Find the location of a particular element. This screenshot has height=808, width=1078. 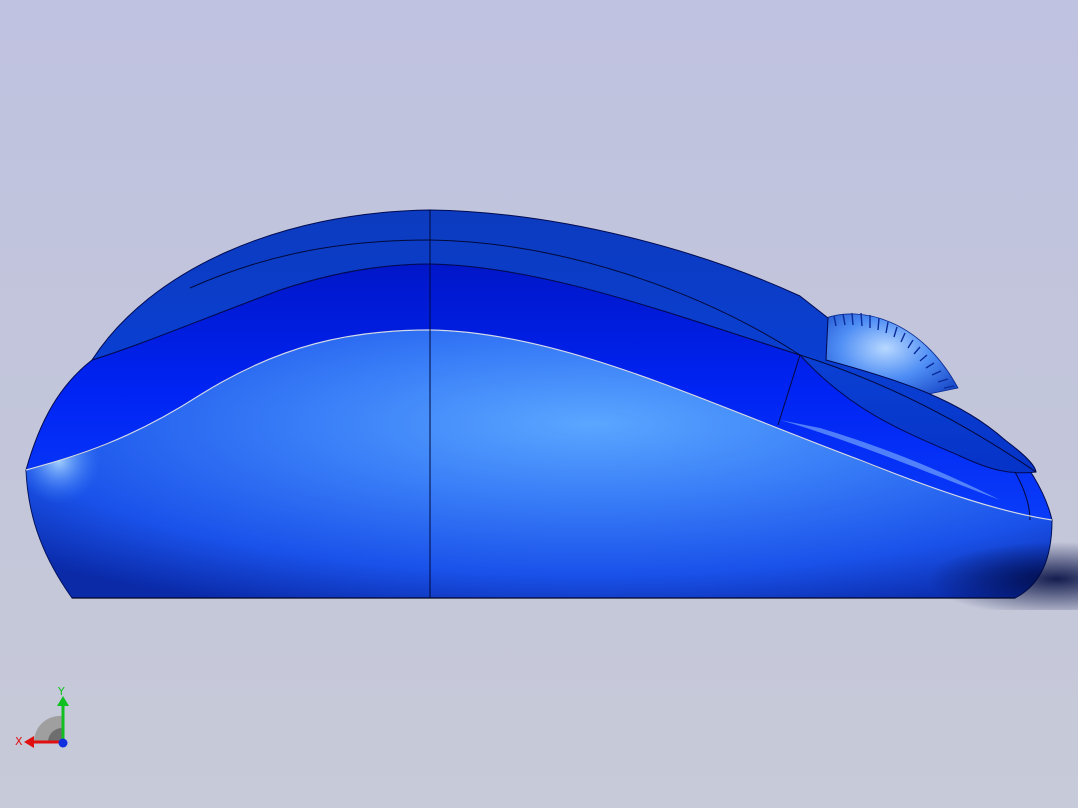

axis-triad: Y X is located at coordinates (45, 719).